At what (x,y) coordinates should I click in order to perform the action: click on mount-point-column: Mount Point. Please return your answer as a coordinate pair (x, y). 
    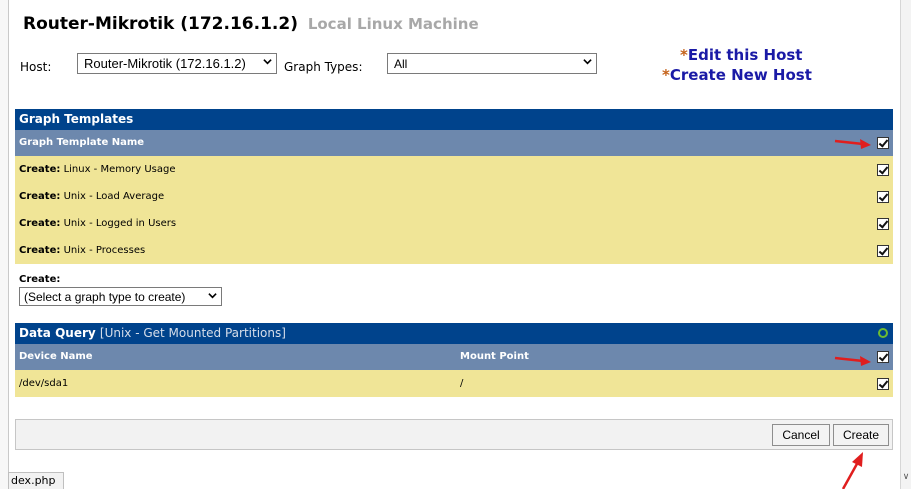
    Looking at the image, I should click on (494, 356).